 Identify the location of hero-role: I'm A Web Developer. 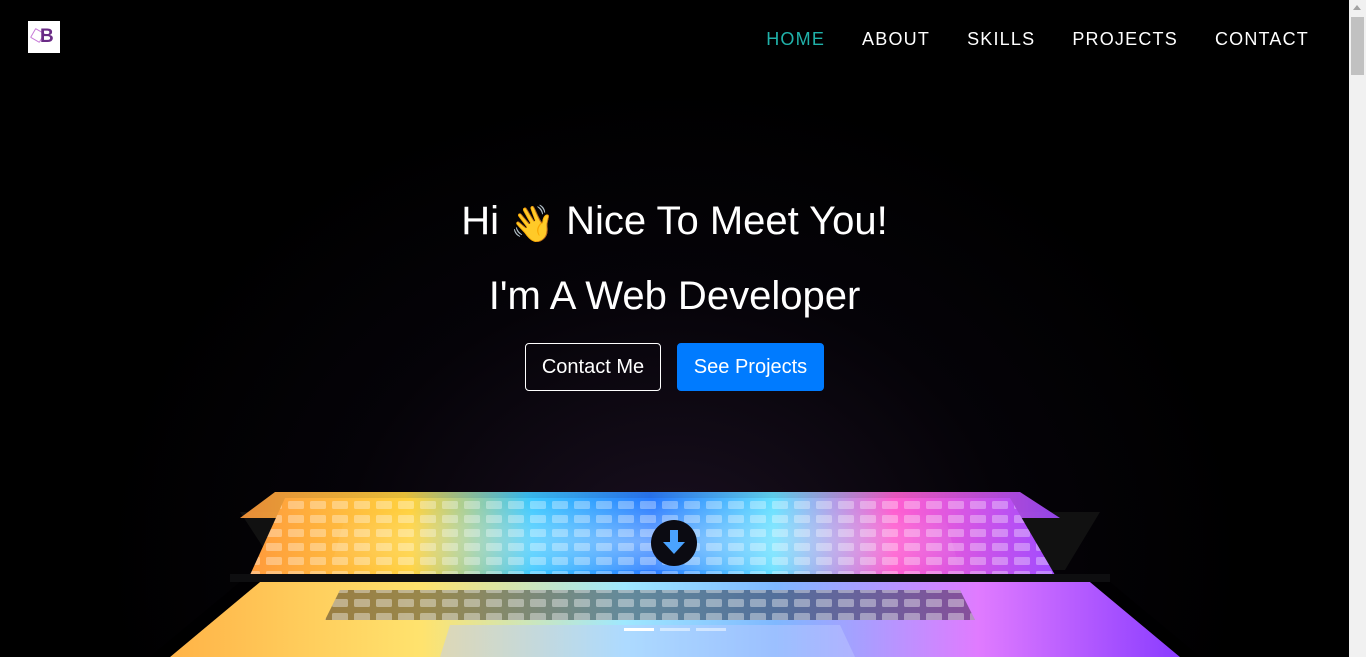
(674, 296).